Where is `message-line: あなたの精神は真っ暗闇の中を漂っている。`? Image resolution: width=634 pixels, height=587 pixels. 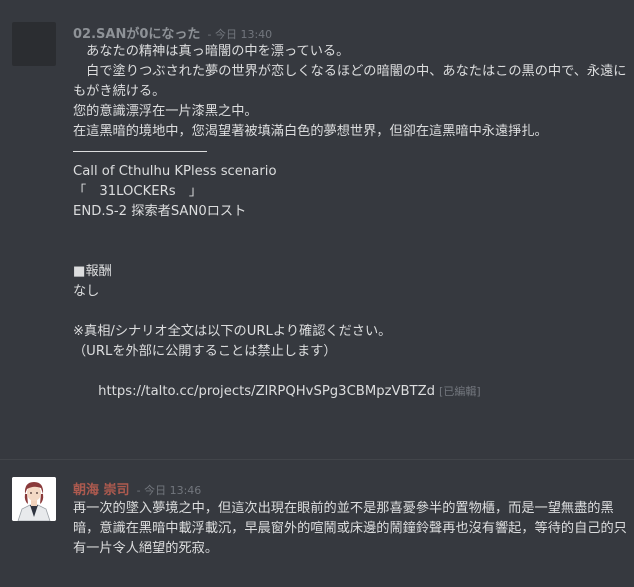
message-line: あなたの精神は真っ暗闇の中を漂っている。 is located at coordinates (211, 51).